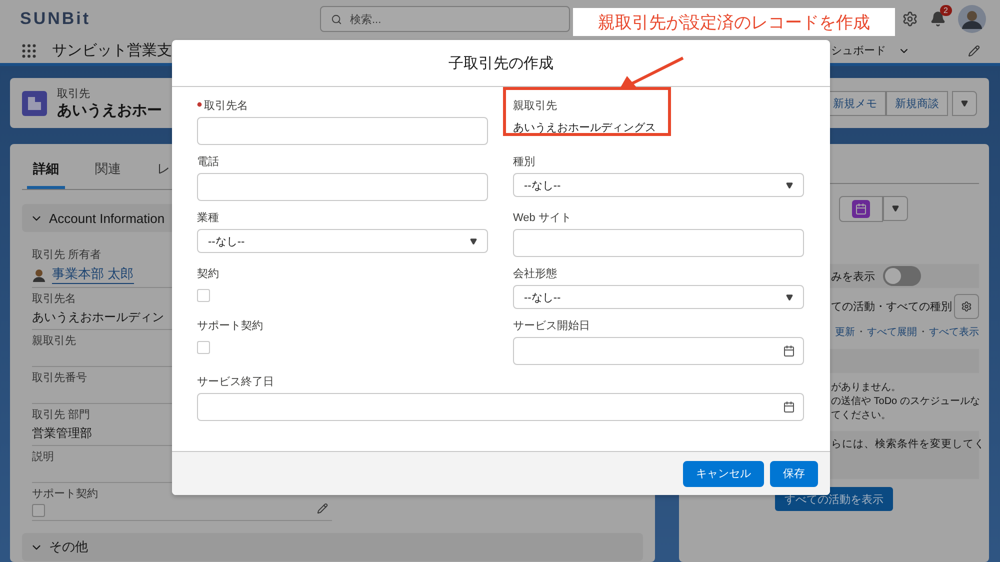 This screenshot has width=1000, height=562. Describe the element at coordinates (112, 50) in the screenshot. I see `app-name: サンビット営業支` at that location.